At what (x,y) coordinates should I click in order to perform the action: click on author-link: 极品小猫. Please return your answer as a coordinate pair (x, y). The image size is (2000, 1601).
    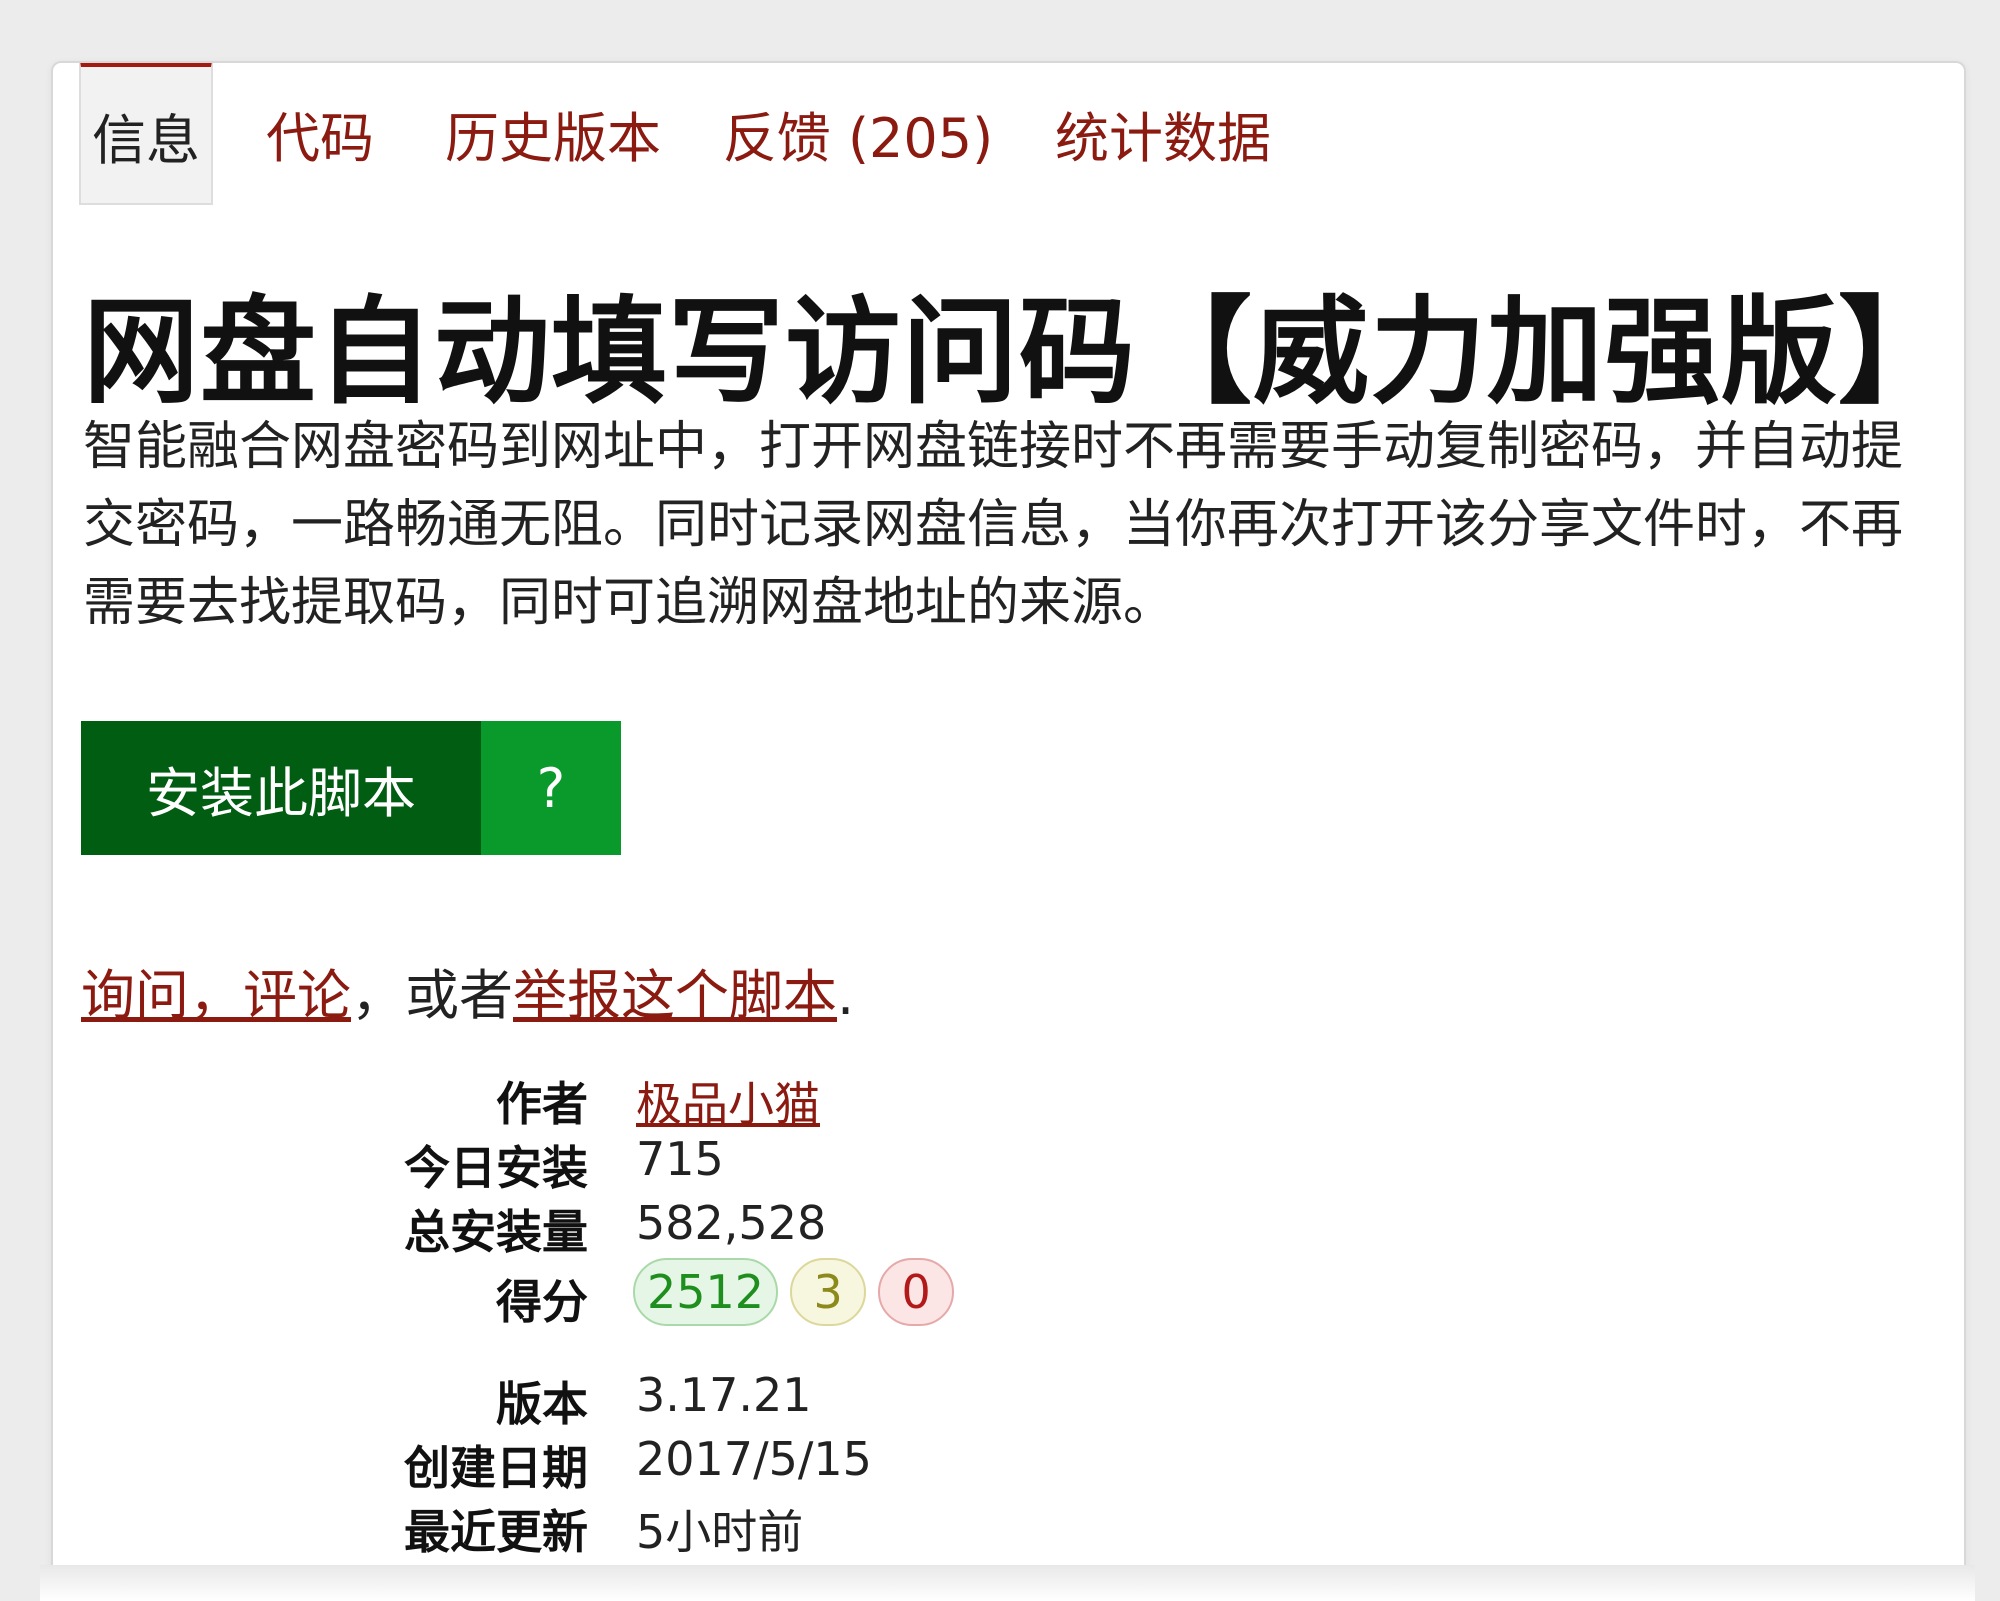
    Looking at the image, I should click on (728, 1104).